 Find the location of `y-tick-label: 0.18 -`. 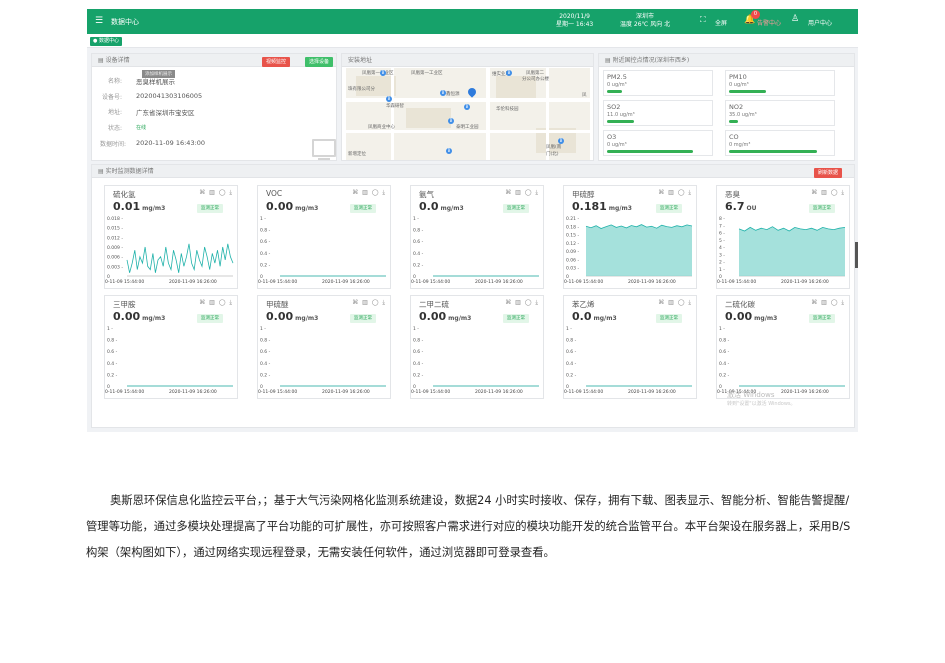

y-tick-label: 0.18 - is located at coordinates (572, 227).